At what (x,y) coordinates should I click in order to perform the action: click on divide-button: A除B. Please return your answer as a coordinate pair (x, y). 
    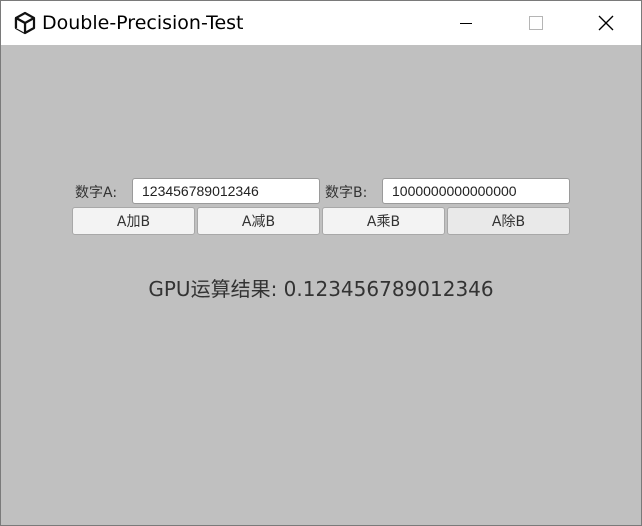
    Looking at the image, I should click on (508, 221).